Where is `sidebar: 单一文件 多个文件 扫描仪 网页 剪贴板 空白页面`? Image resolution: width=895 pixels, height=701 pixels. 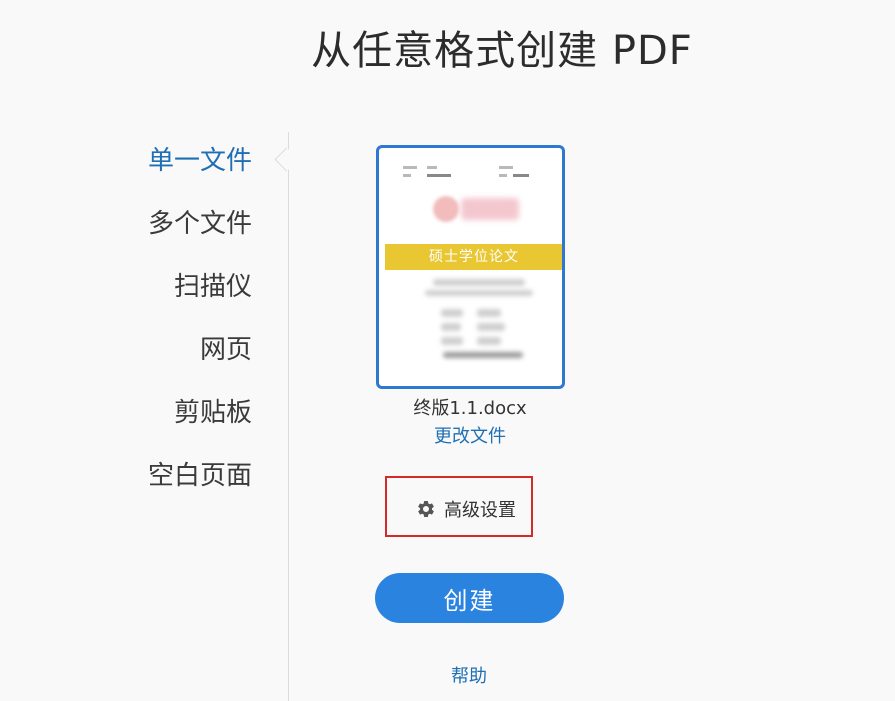 sidebar: 单一文件 多个文件 扫描仪 网页 剪贴板 空白页面 is located at coordinates (176, 325).